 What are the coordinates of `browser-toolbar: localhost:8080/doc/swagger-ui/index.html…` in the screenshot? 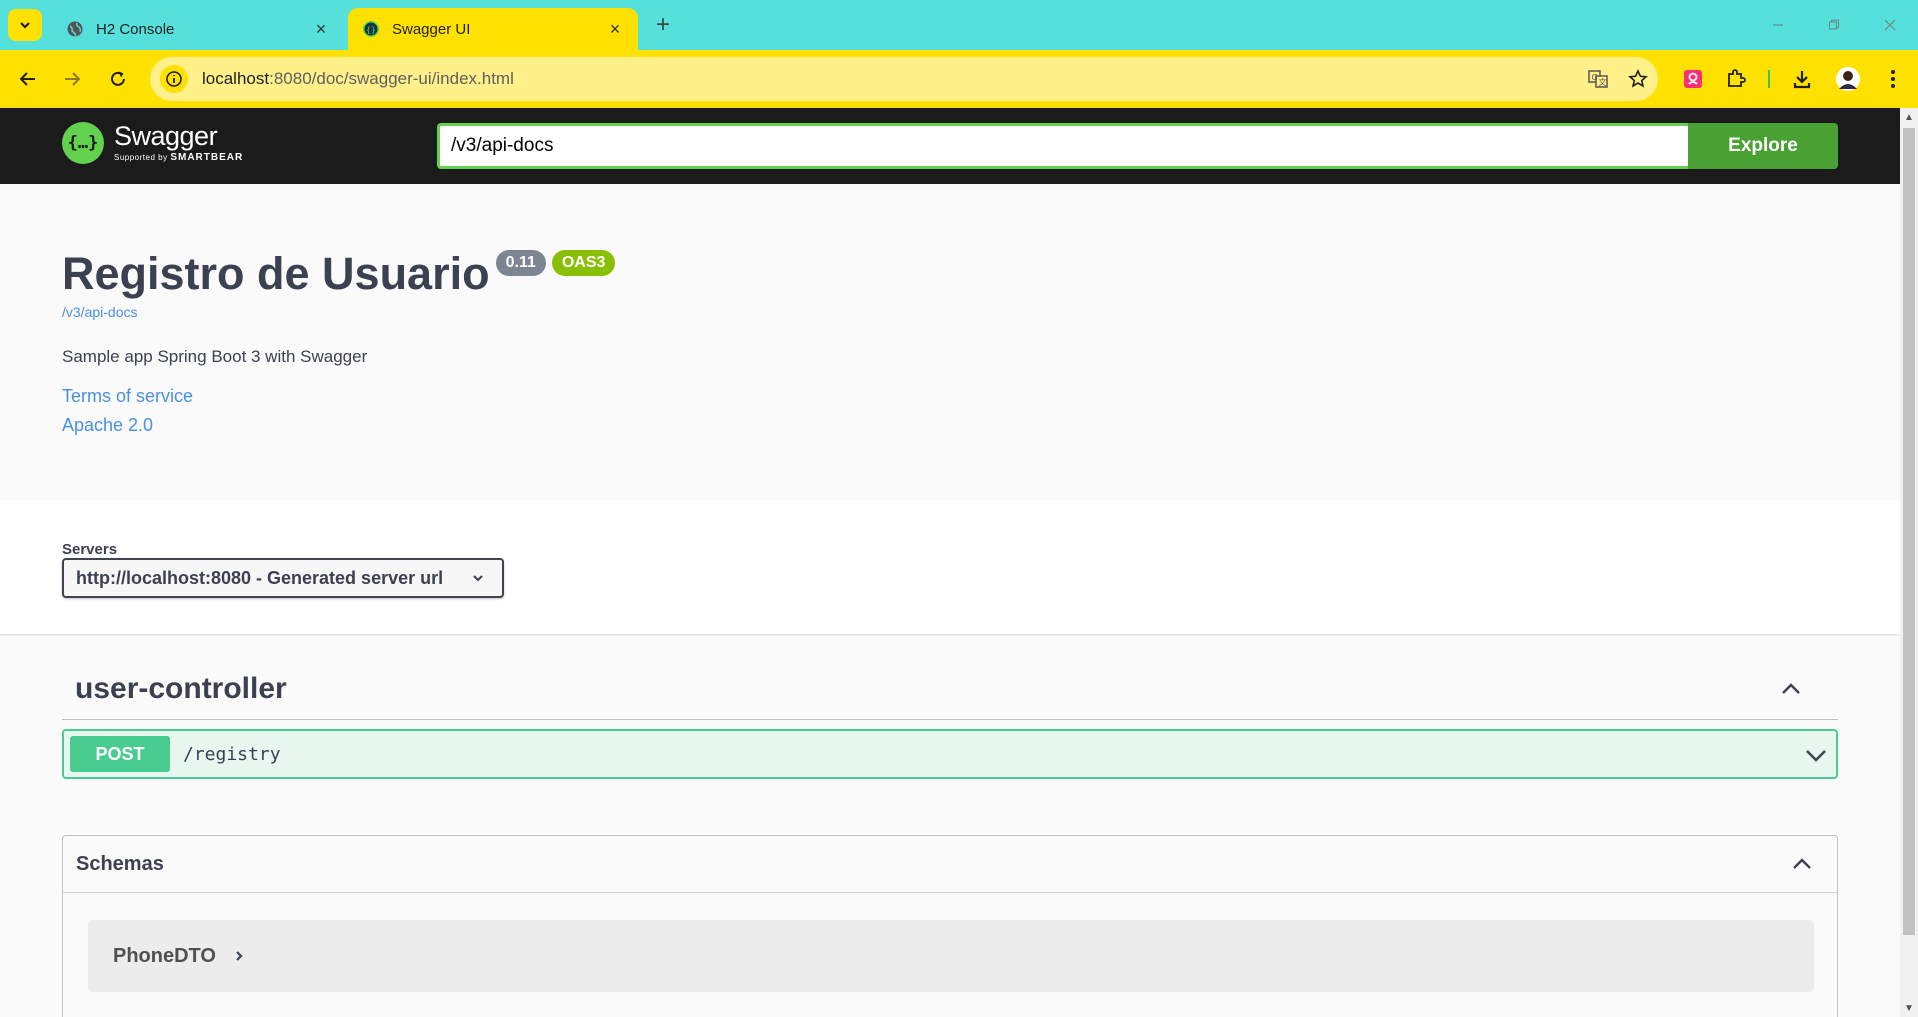 It's located at (959, 79).